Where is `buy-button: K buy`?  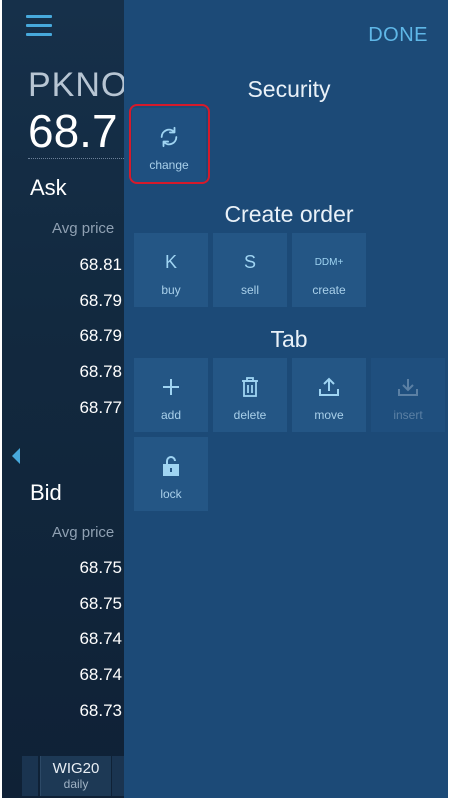 buy-button: K buy is located at coordinates (171, 270).